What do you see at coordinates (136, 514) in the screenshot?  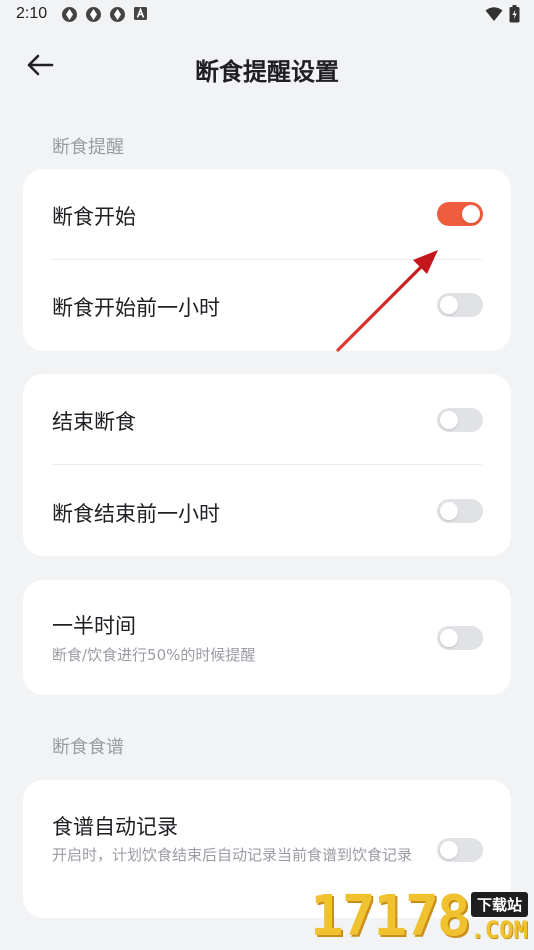 I see `row-label: 断食结束前一小时` at bounding box center [136, 514].